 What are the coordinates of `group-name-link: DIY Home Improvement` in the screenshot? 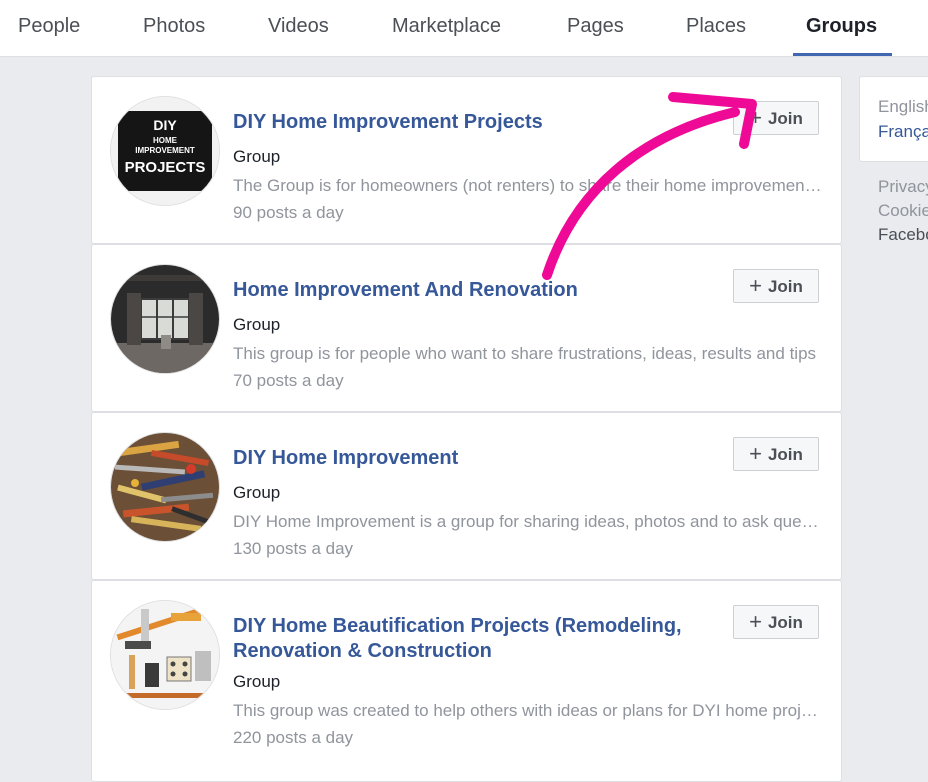 It's located at (473, 458).